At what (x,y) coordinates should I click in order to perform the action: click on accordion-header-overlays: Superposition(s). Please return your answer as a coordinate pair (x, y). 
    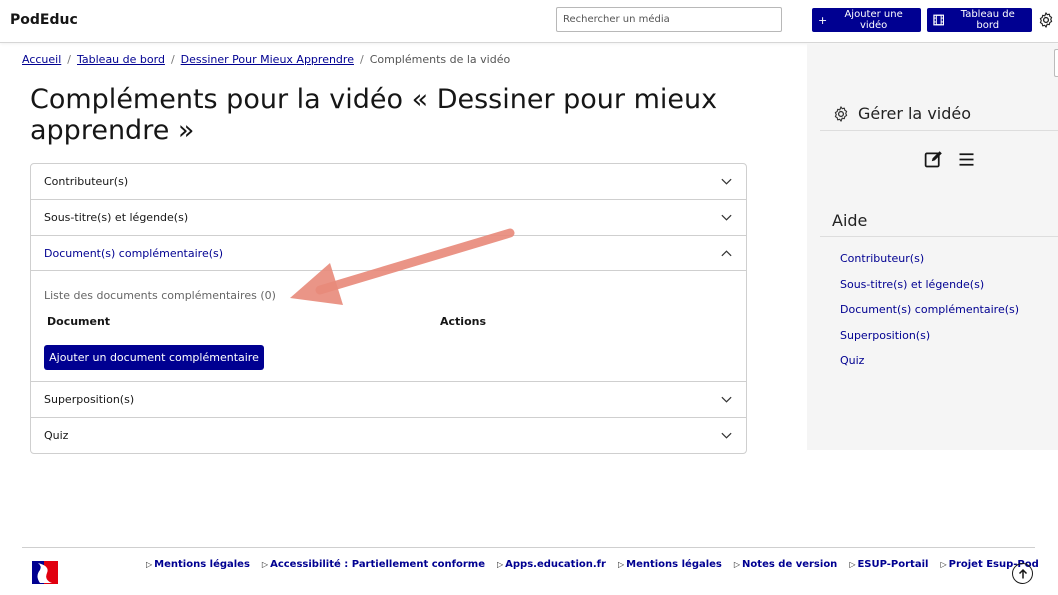
    Looking at the image, I should click on (388, 399).